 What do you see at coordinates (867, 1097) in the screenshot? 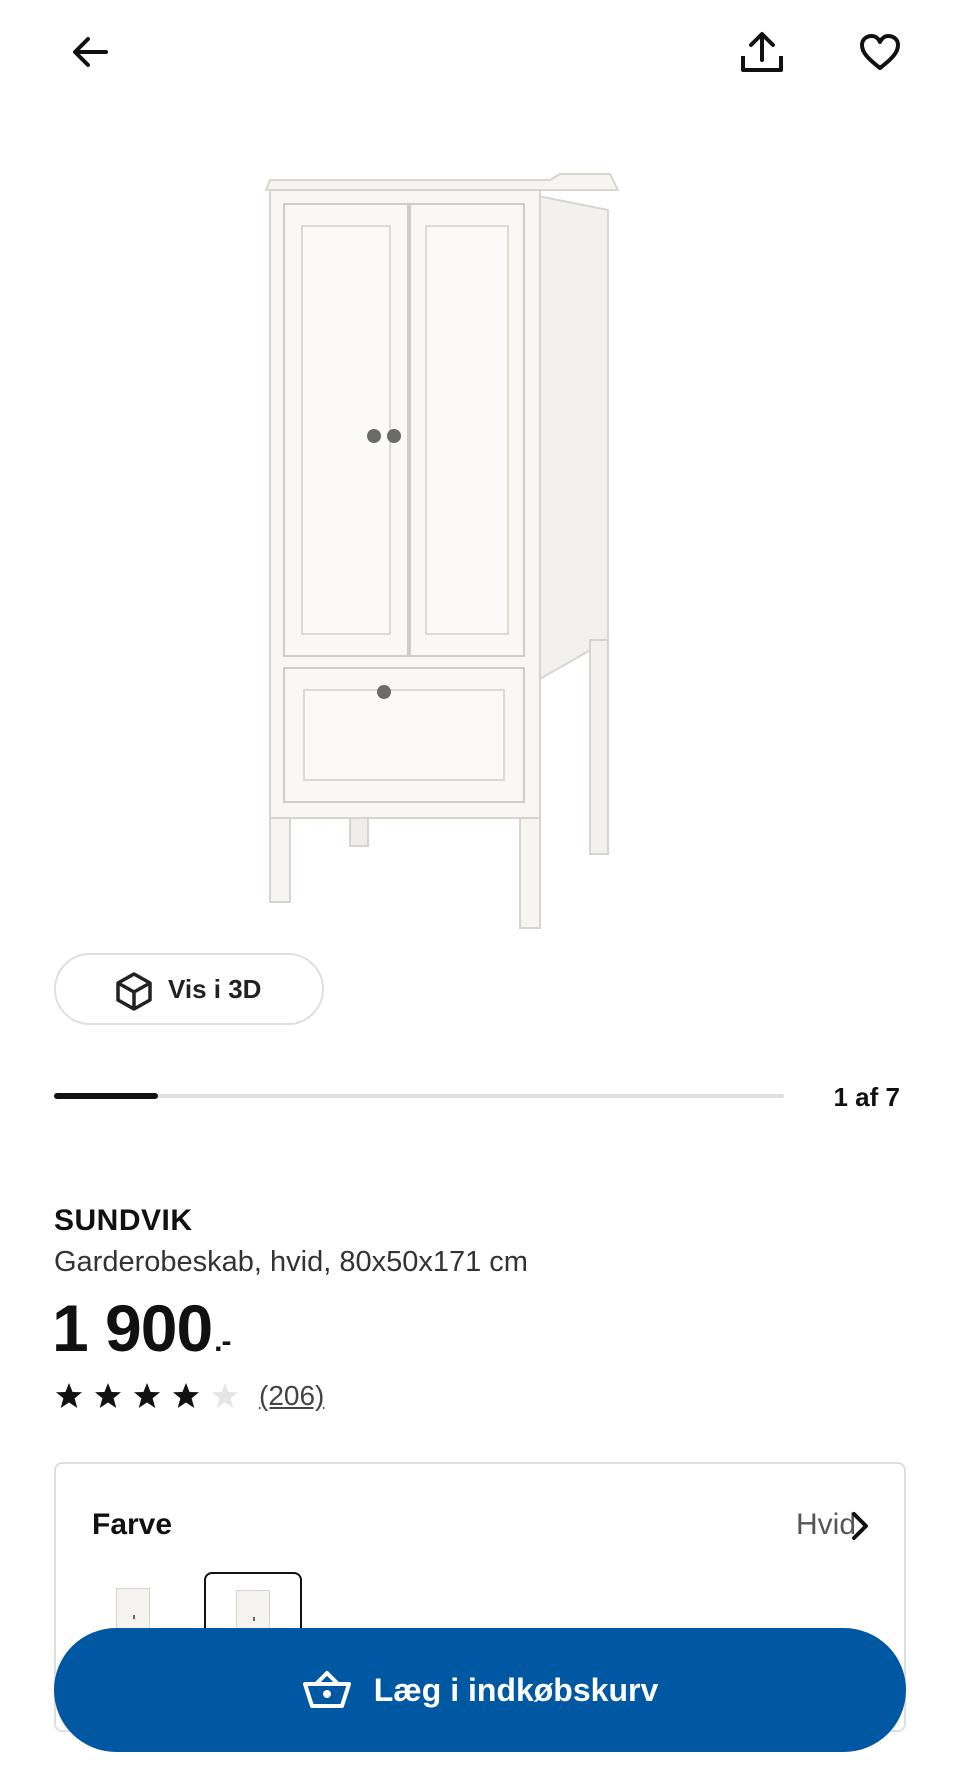
I see `gallery-page-counter: 1 af 7` at bounding box center [867, 1097].